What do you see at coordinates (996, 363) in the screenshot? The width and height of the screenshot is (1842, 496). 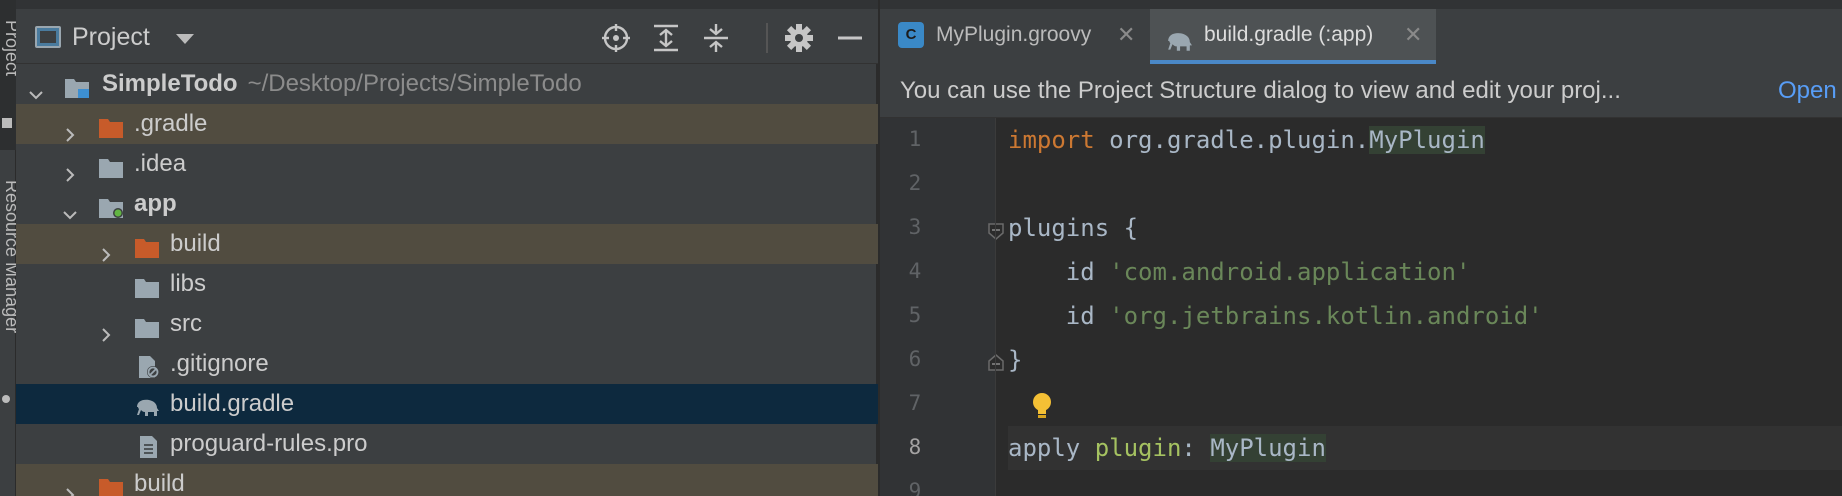 I see `fold-end-icon` at bounding box center [996, 363].